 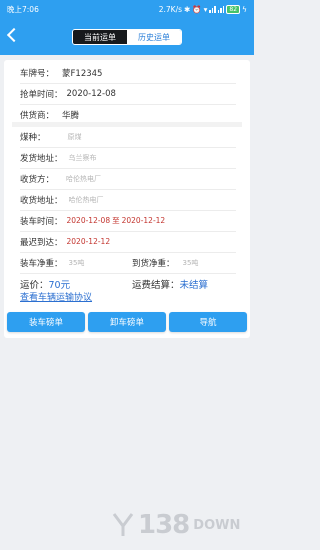 I want to click on watermark-number: 138, so click(x=164, y=525).